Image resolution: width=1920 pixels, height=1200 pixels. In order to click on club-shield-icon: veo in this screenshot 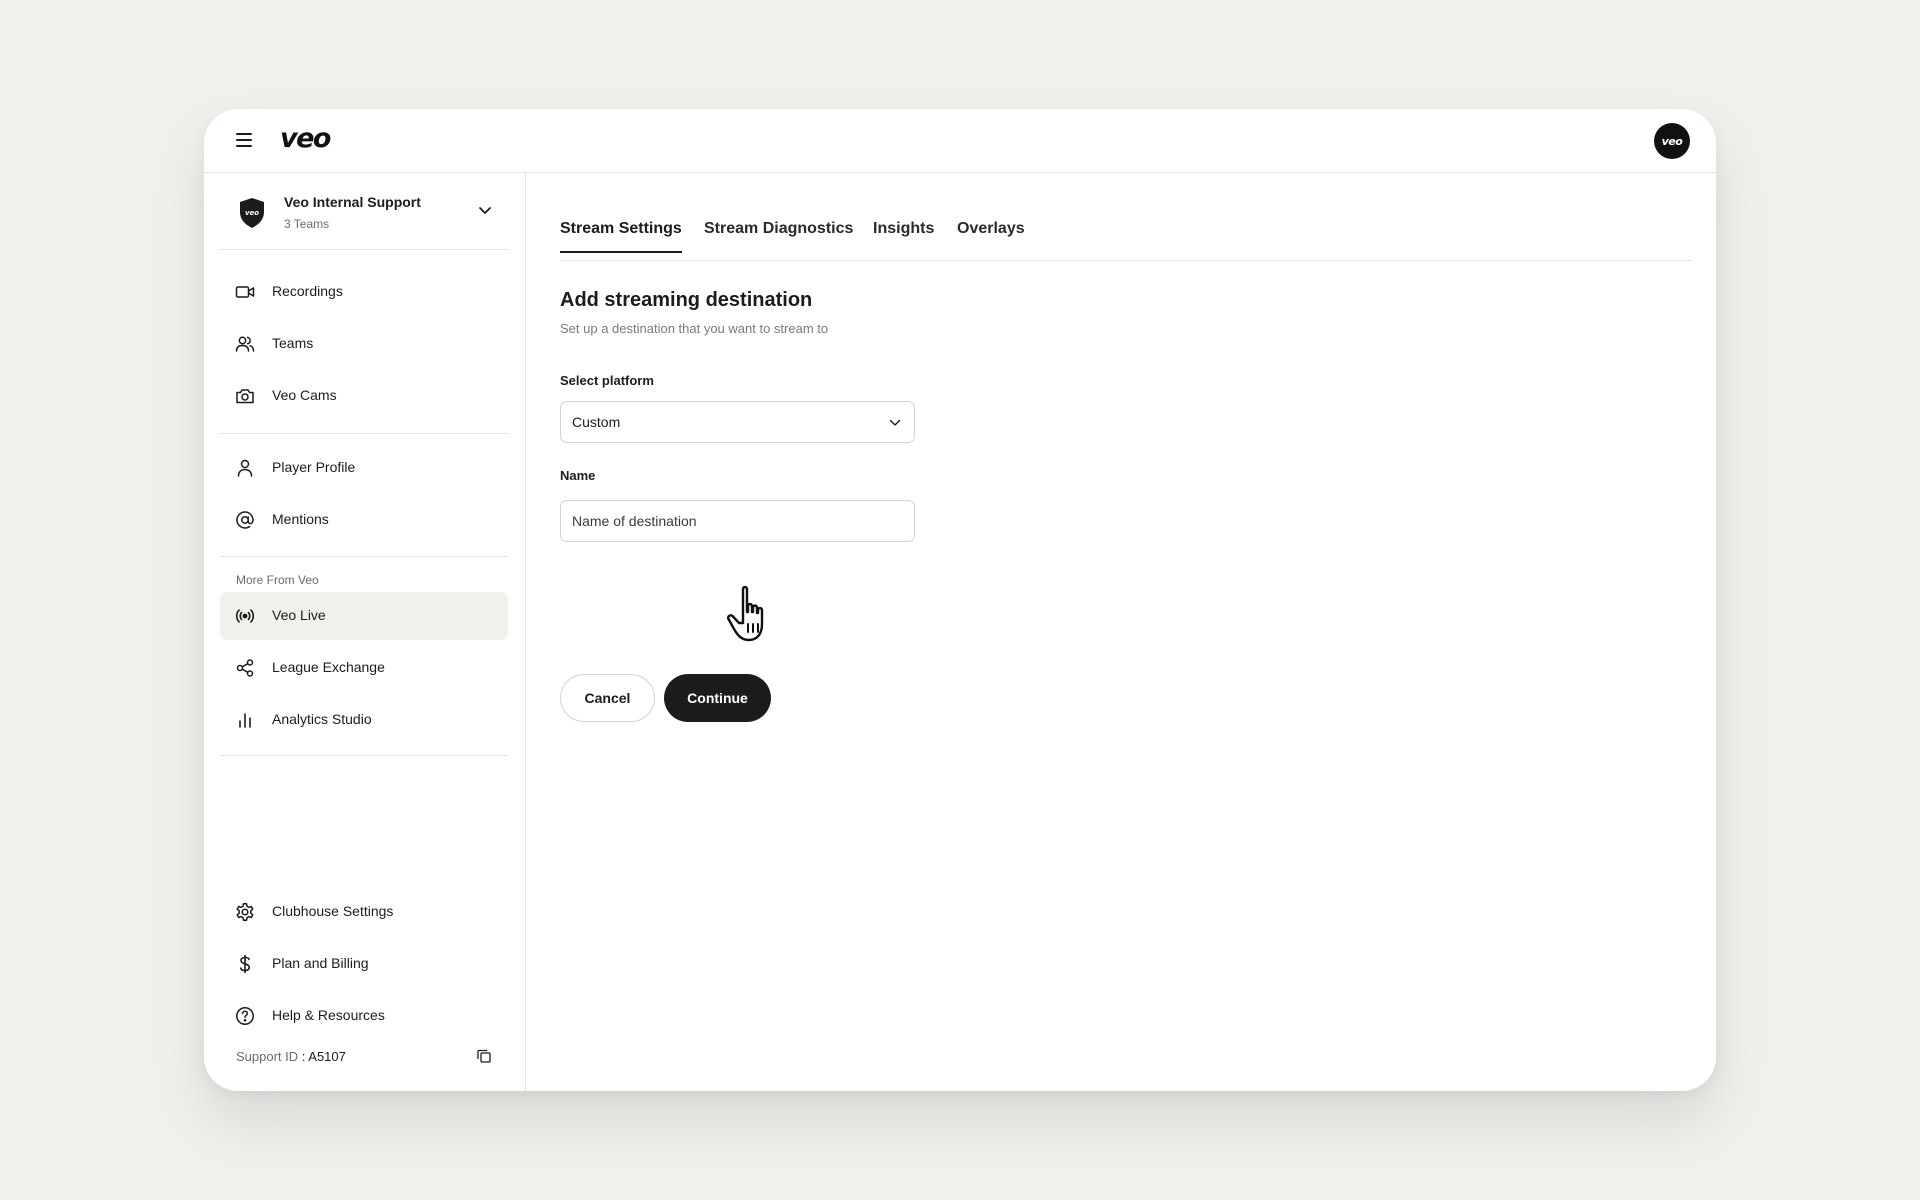, I will do `click(252, 213)`.